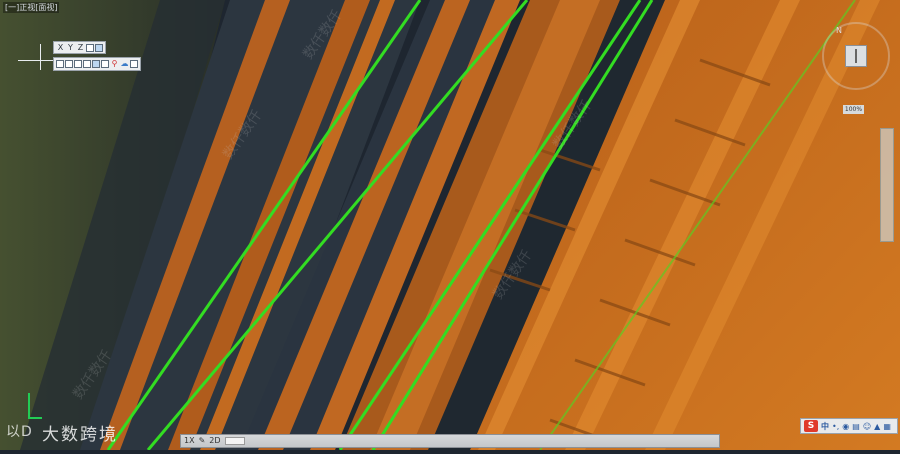  Describe the element at coordinates (134, 64) in the screenshot. I see `screen-icon` at that location.